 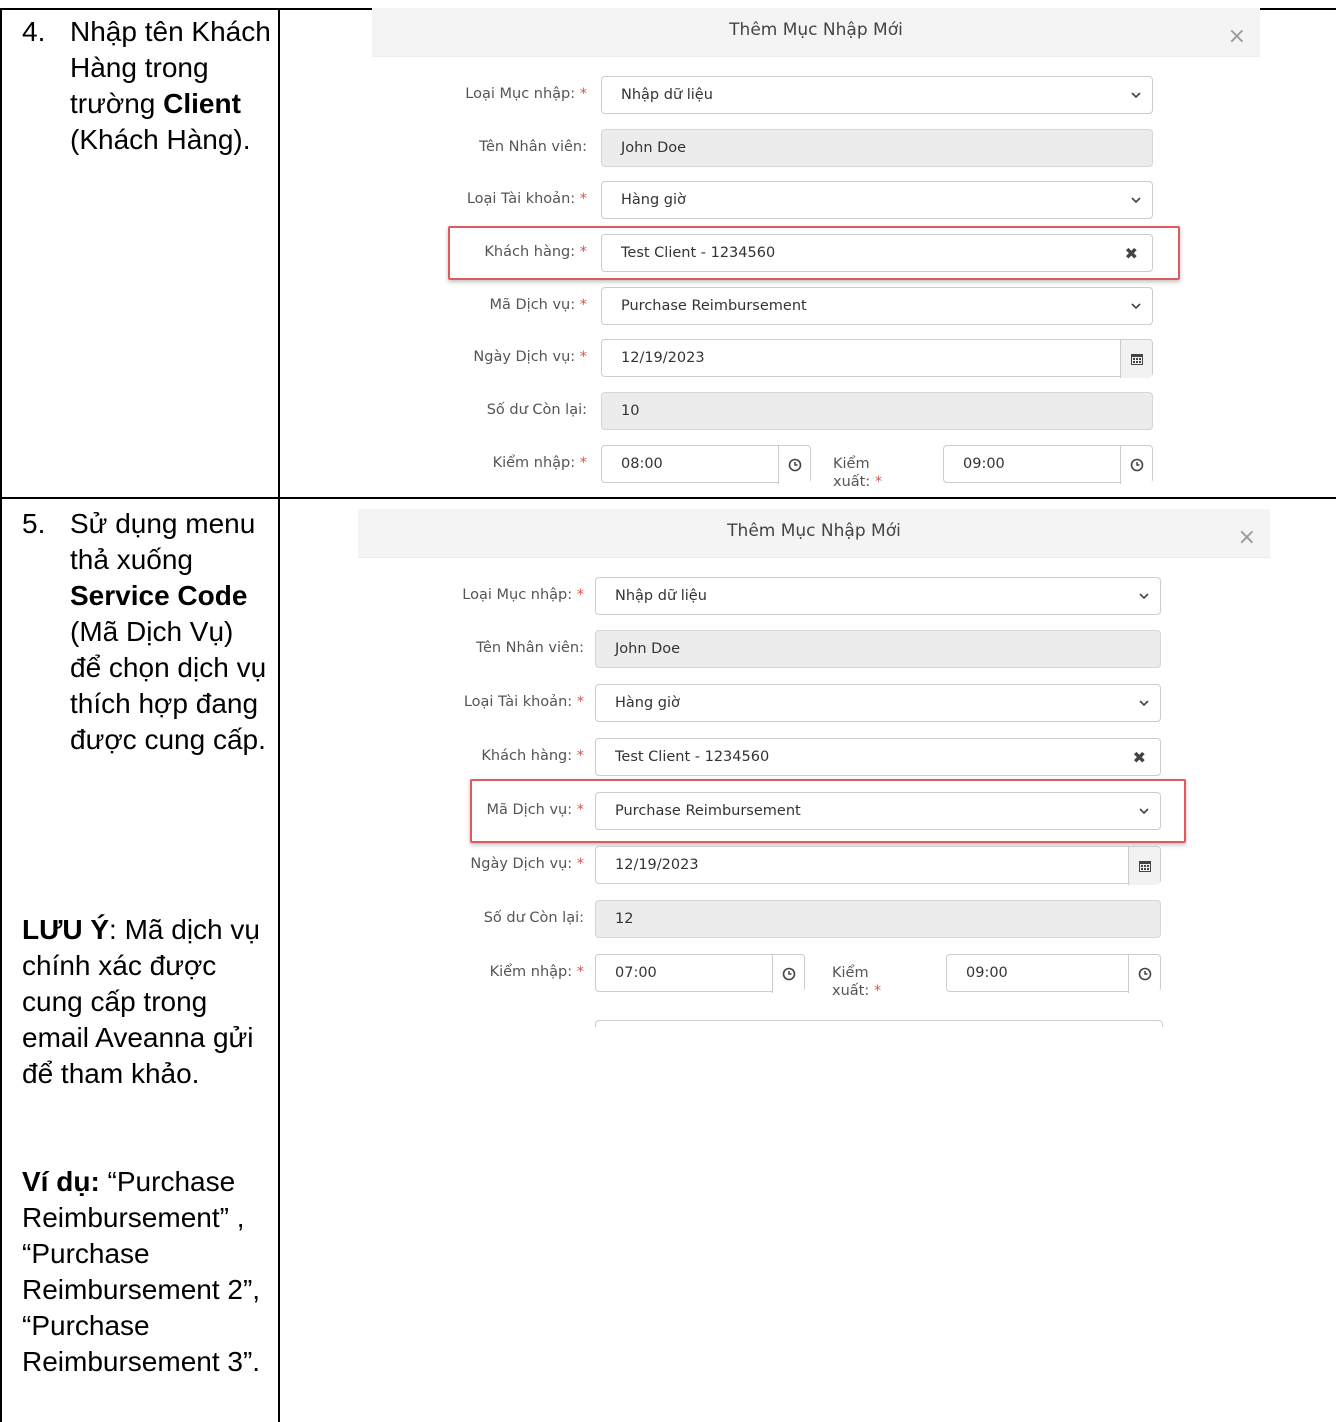 What do you see at coordinates (34, 31) in the screenshot?
I see `step-number: 4.` at bounding box center [34, 31].